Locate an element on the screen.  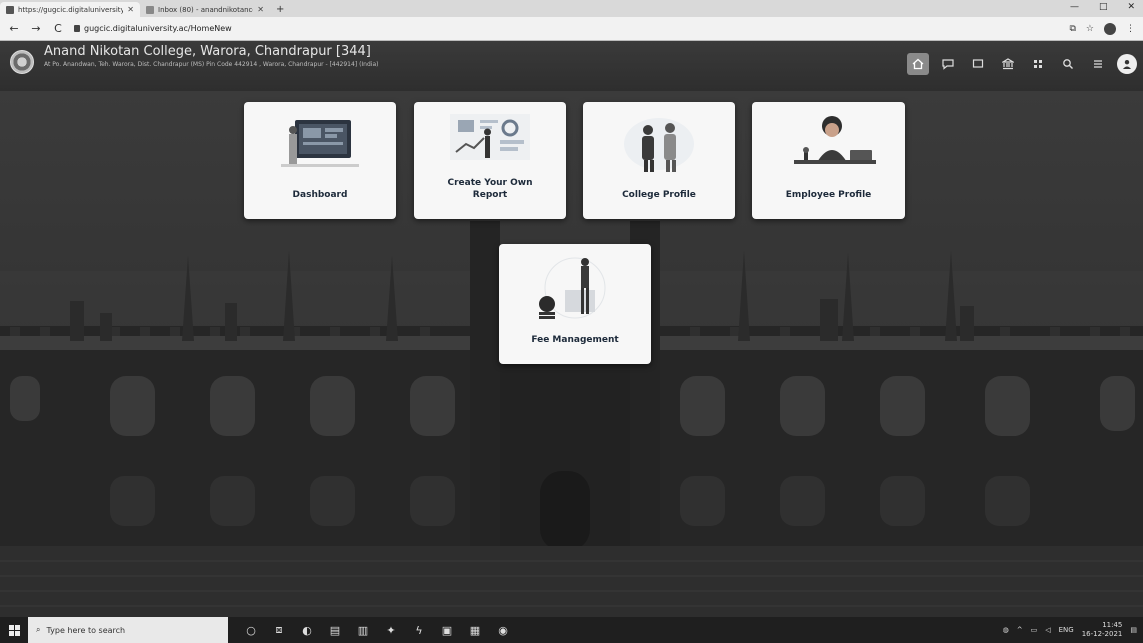
tile-label: Dashboard is located at coordinates (320, 195).